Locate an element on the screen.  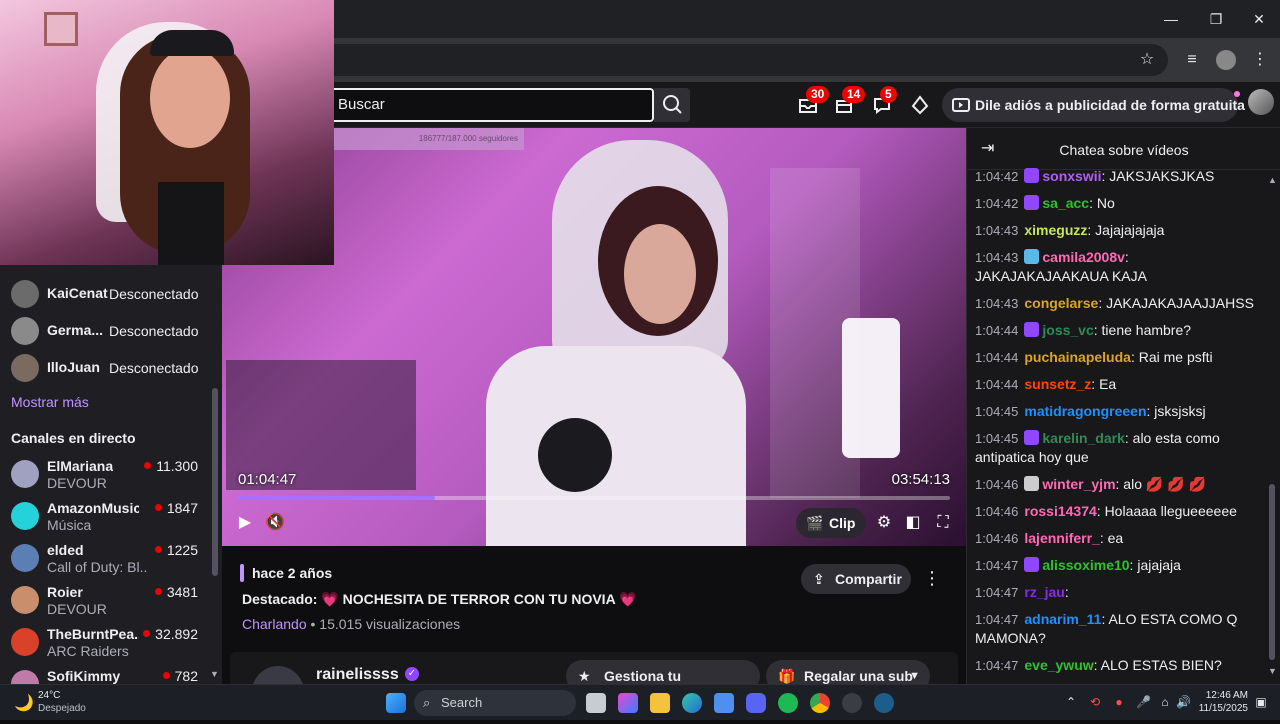
notifications-icon: ▣ is located at coordinates (1261, 702).